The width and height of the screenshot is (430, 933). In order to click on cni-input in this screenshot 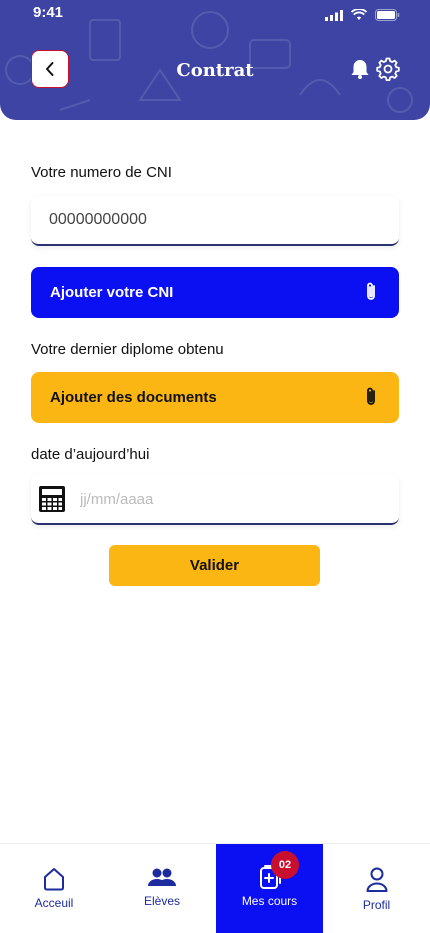, I will do `click(215, 220)`.